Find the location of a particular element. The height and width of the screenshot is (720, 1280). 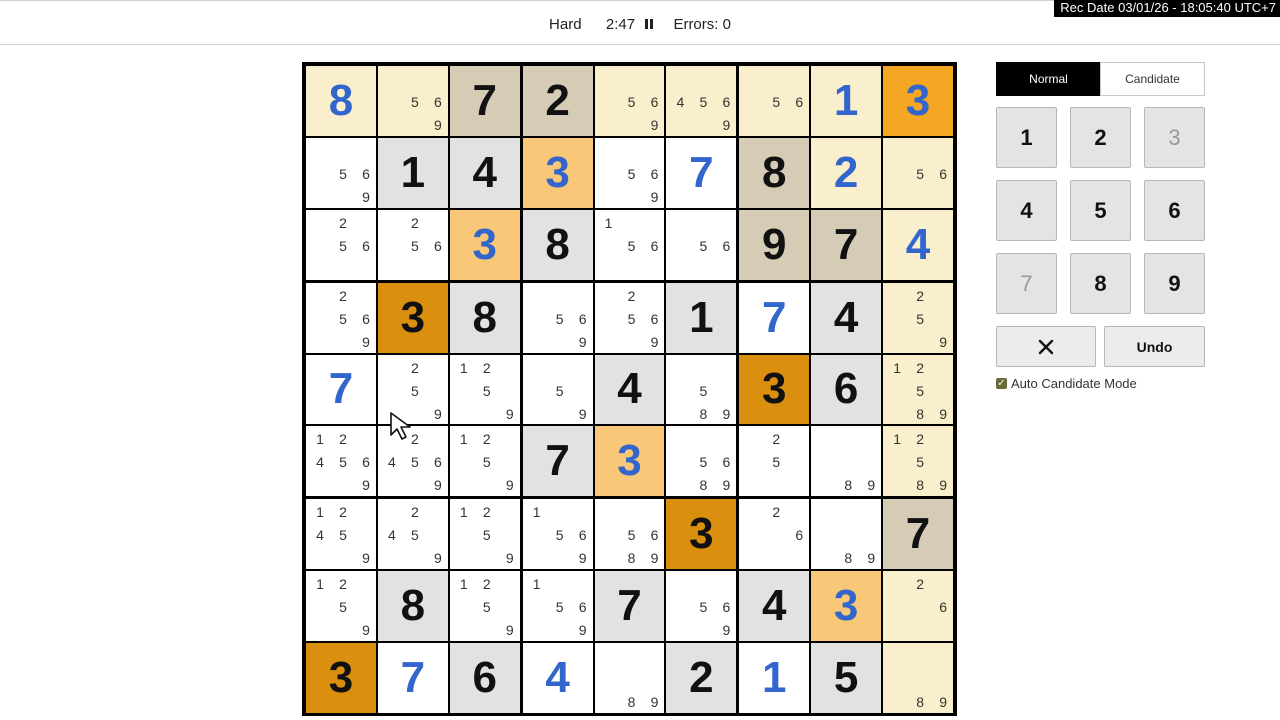

sudoku-cell: 12459 is located at coordinates (341, 534).